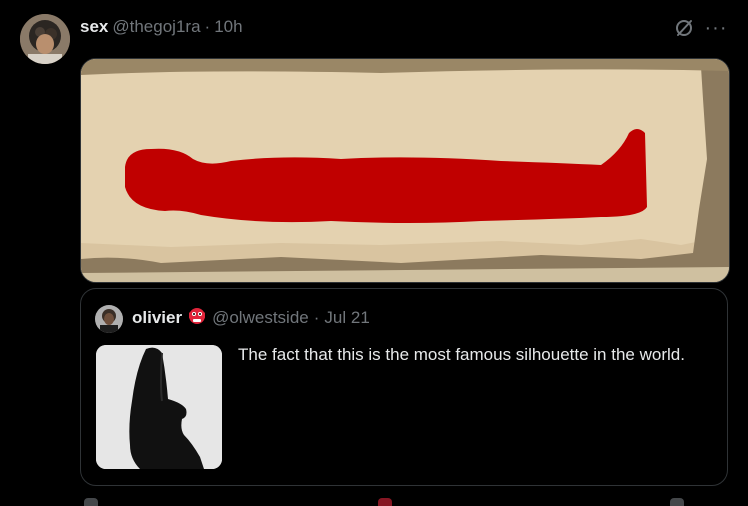  Describe the element at coordinates (157, 318) in the screenshot. I see `quoted-display-name: olivier` at that location.